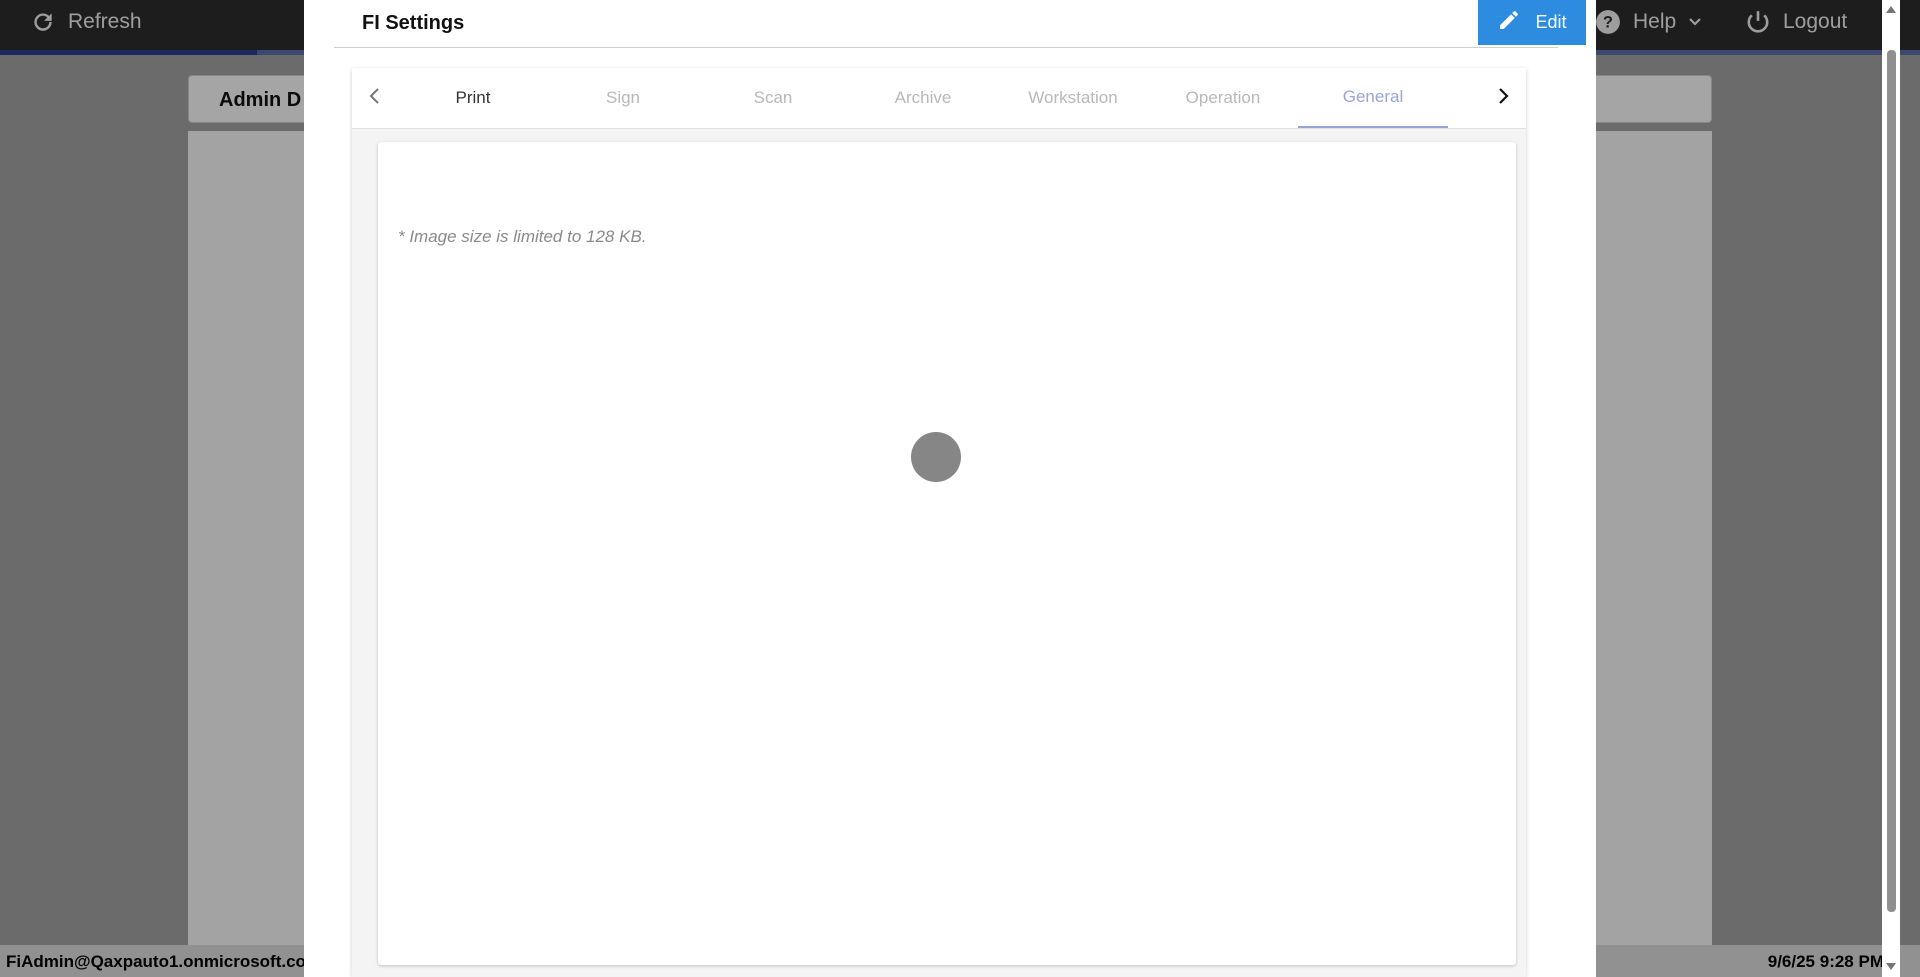 This screenshot has height=977, width=1920. Describe the element at coordinates (936, 457) in the screenshot. I see `loading-spinner` at that location.